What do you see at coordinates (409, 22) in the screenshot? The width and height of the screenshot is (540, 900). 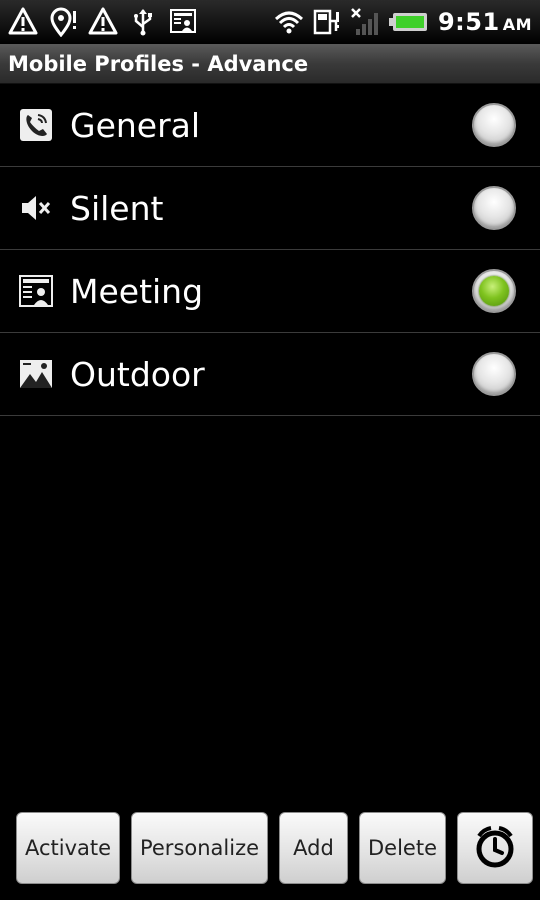 I see `battery-icon` at bounding box center [409, 22].